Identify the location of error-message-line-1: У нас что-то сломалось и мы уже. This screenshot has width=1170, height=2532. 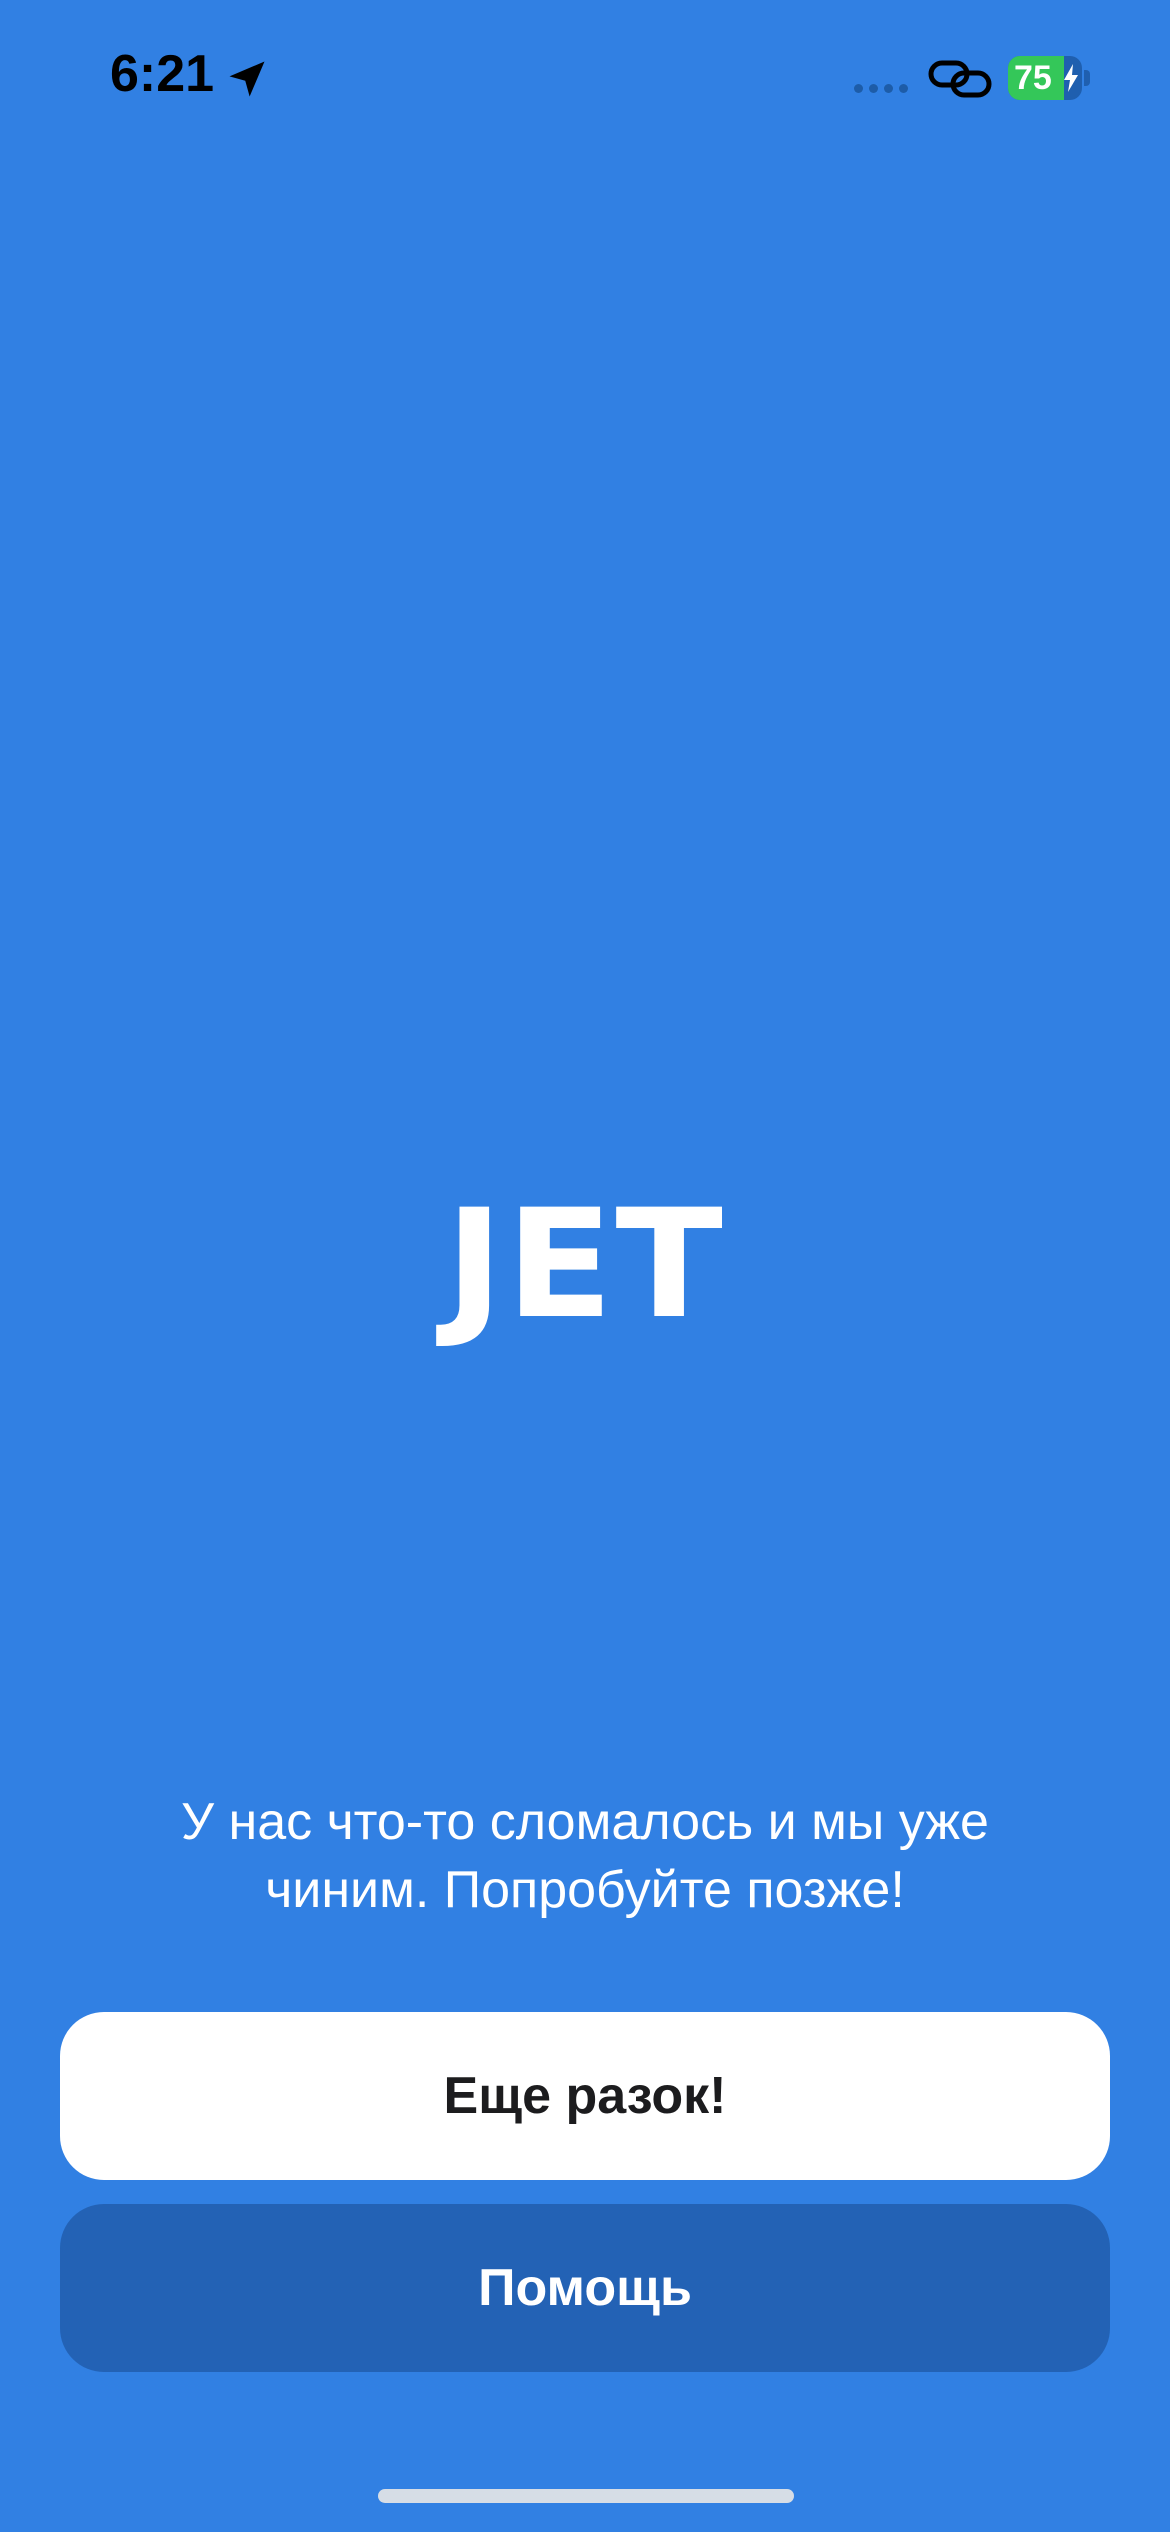
(585, 1822).